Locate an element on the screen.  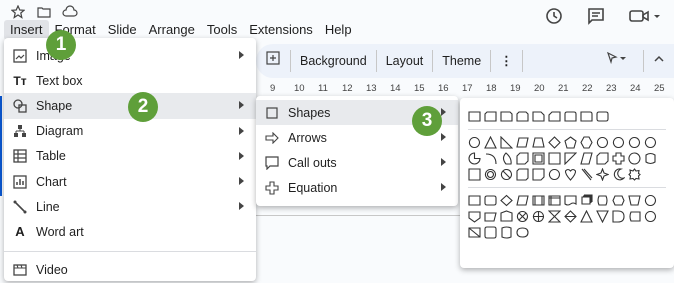
insert-image-item: Image is located at coordinates (130, 55).